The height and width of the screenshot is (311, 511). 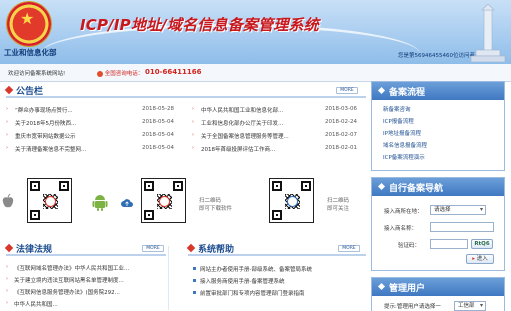 I want to click on news-date: 2018-03-06, so click(x=341, y=109).